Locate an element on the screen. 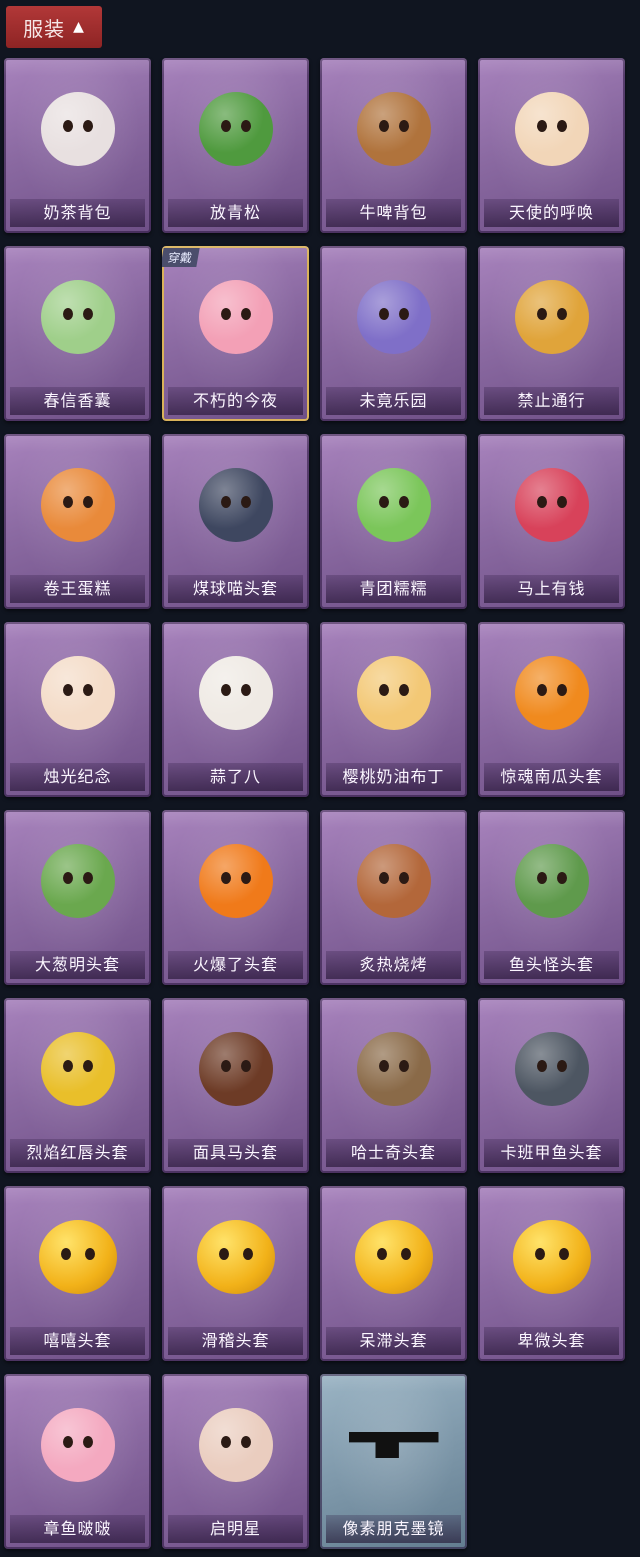  pink-fox-cup-icon is located at coordinates (236, 317).